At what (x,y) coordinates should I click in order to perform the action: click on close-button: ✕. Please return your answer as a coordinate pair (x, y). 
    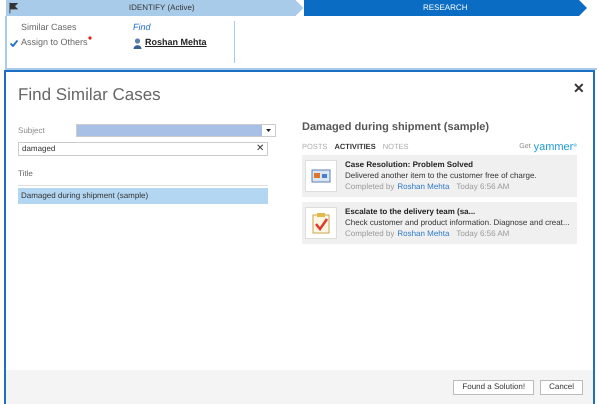
    Looking at the image, I should click on (579, 88).